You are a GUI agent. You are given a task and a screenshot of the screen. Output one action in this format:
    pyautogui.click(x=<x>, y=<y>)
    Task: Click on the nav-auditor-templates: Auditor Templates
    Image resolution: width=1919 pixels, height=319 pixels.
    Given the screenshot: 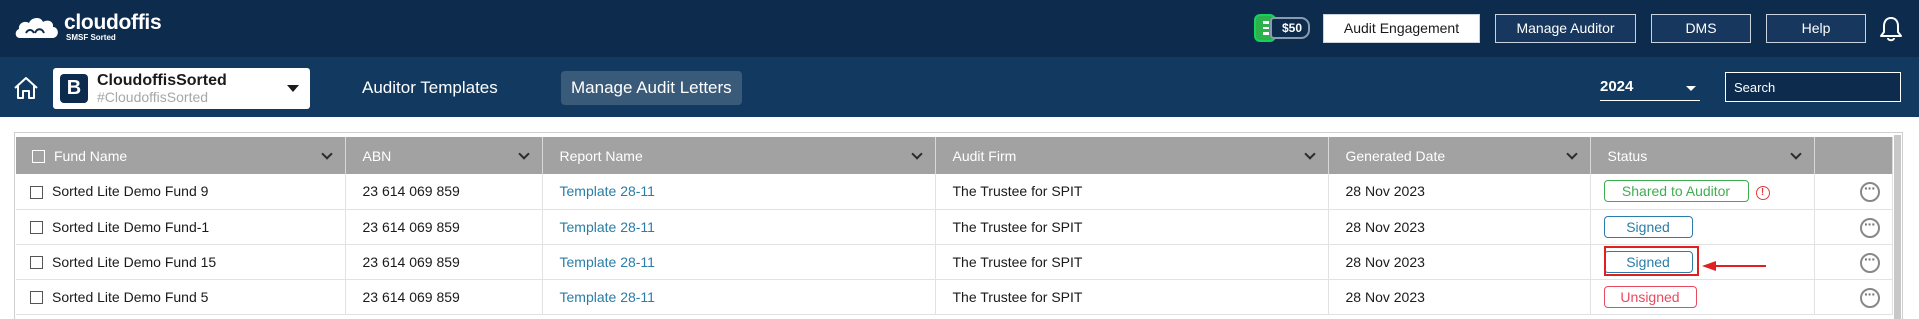 What is the action you would take?
    pyautogui.click(x=430, y=88)
    